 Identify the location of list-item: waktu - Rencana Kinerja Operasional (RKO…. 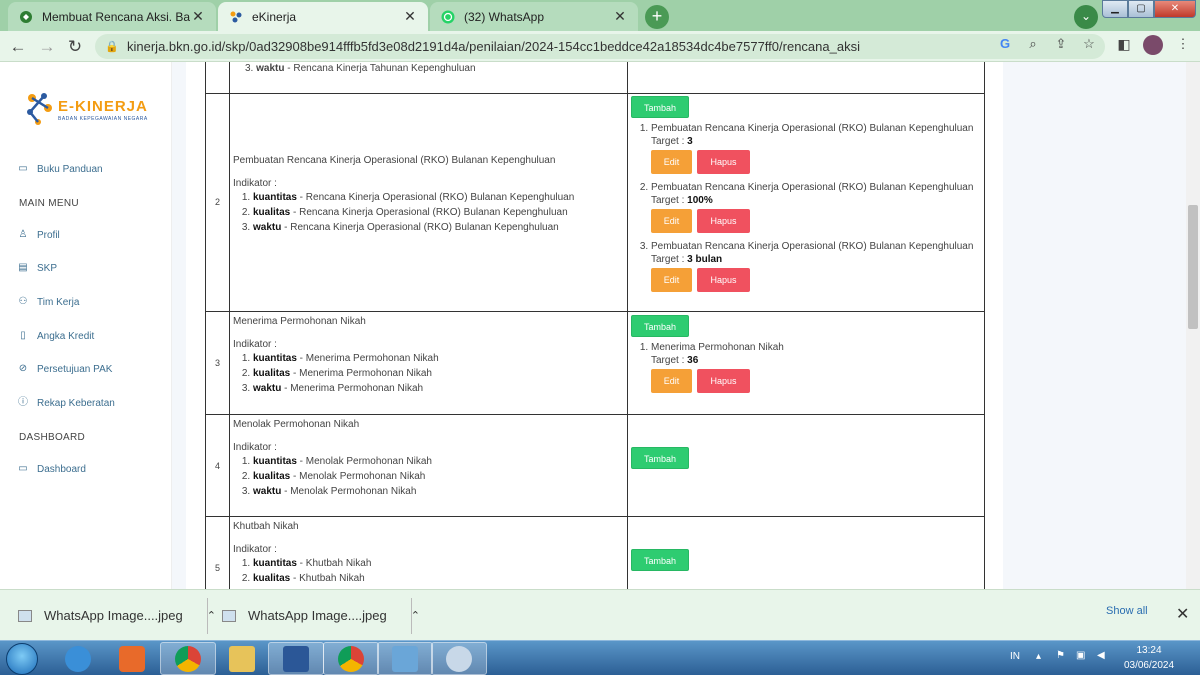
(438, 227).